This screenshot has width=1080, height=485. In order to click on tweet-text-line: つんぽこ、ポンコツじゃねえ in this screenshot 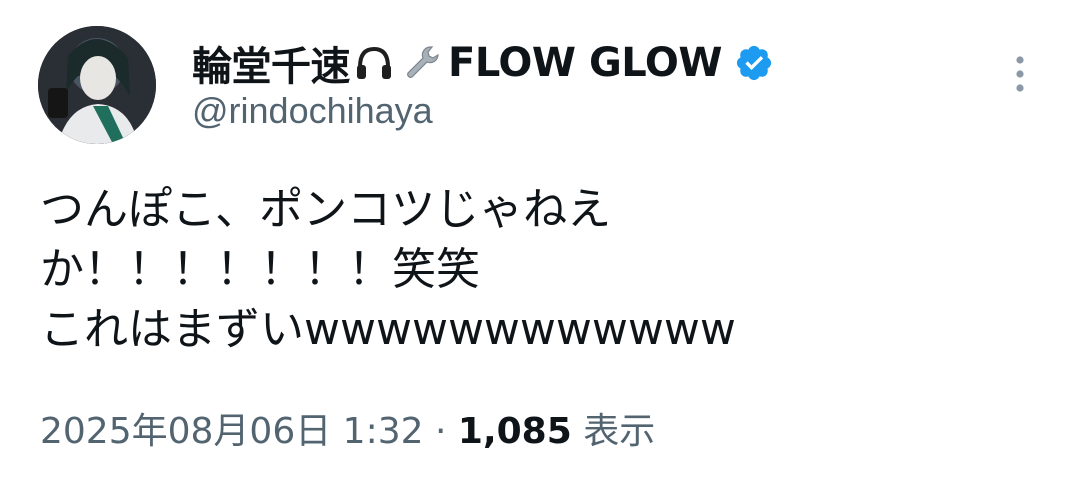, I will do `click(326, 209)`.